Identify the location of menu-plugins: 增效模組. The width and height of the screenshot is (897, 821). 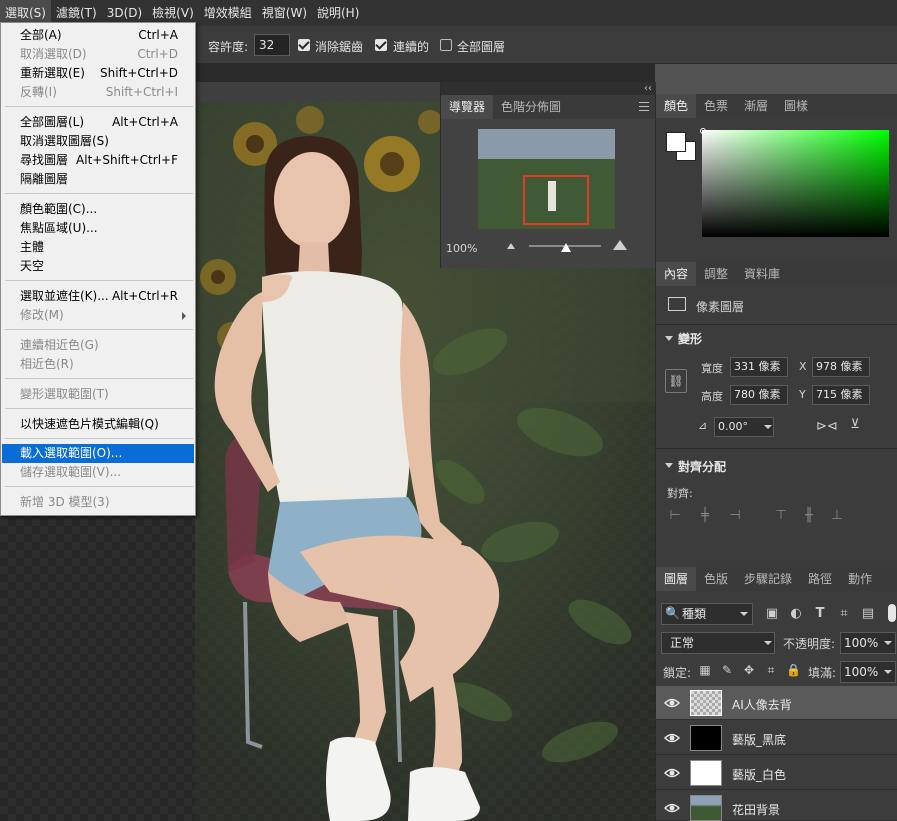
(228, 13).